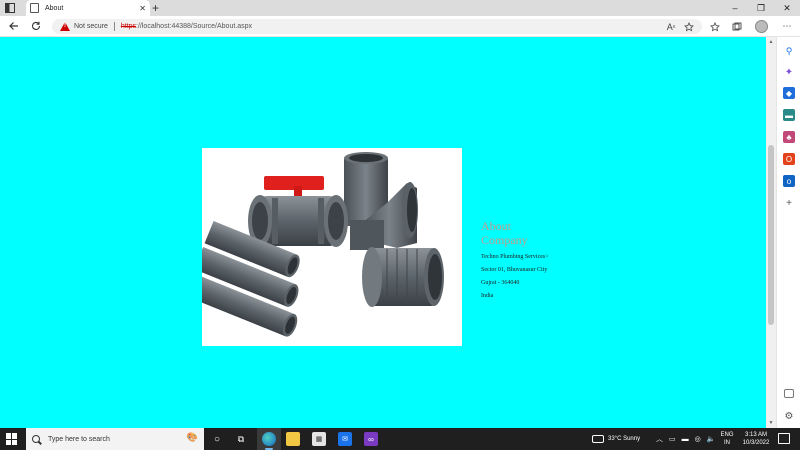  Describe the element at coordinates (789, 137) in the screenshot. I see `games-icon: ♣` at that location.